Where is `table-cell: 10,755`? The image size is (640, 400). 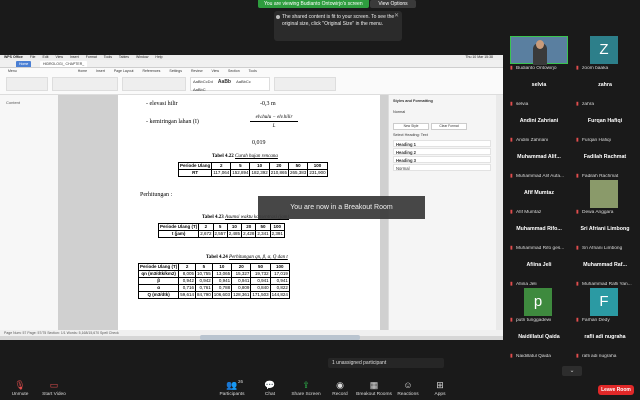 table-cell: 10,755 is located at coordinates (204, 274).